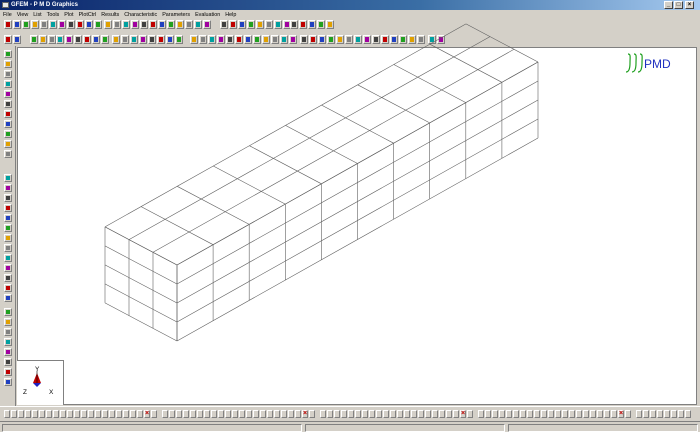 Image resolution: width=700 pixels, height=432 pixels. What do you see at coordinates (37, 379) in the screenshot?
I see `triad-arrows-icon` at bounding box center [37, 379].